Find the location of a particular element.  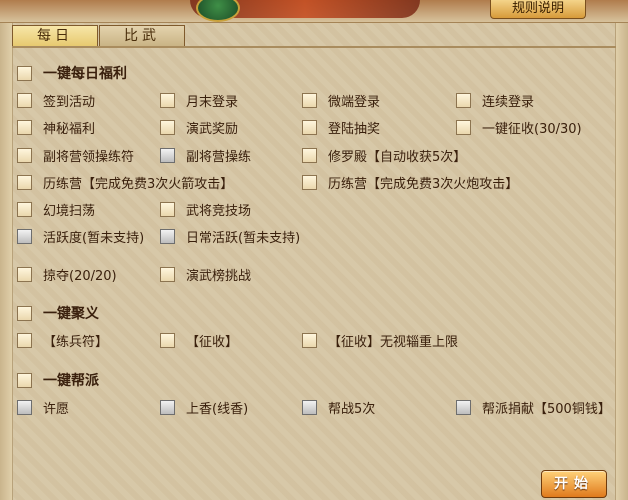

option-label: 日常活跃(暂未支持) is located at coordinates (243, 238).